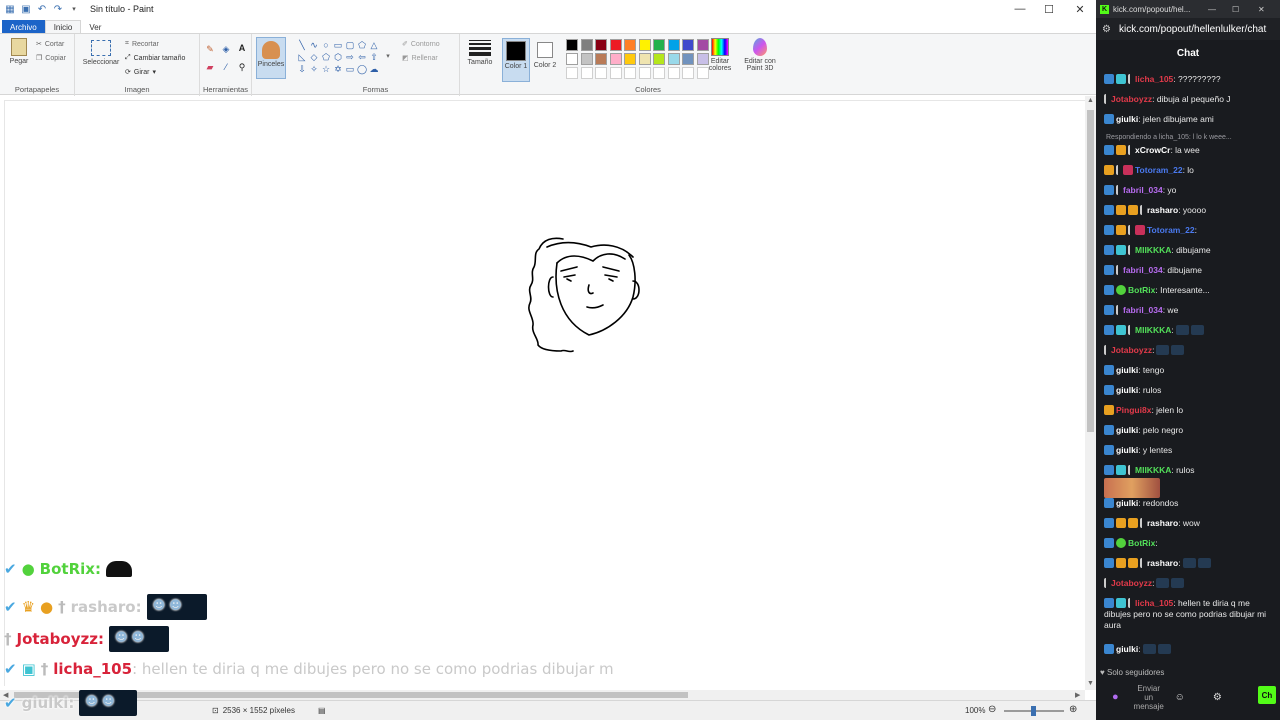 The width and height of the screenshot is (1280, 720). What do you see at coordinates (42, 9) in the screenshot?
I see `undo-icon: ↶` at bounding box center [42, 9].